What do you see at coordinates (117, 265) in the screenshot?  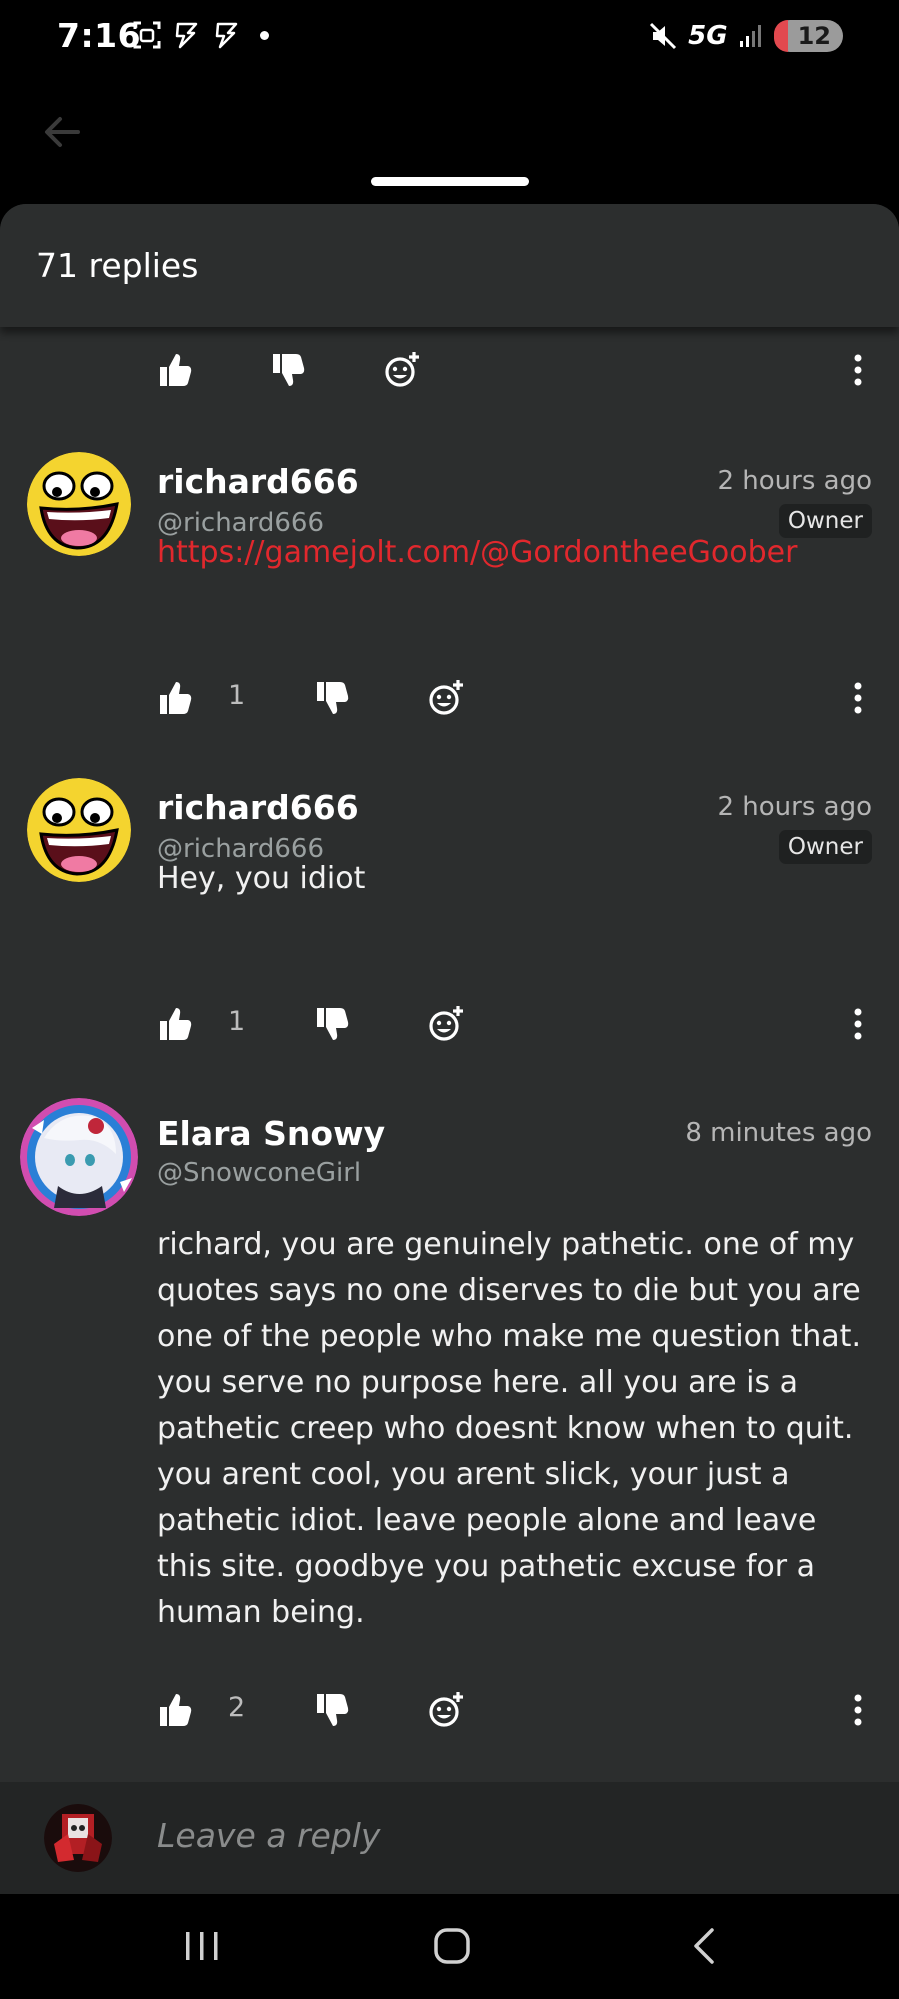 I see `replies-count-title: 71 replies` at bounding box center [117, 265].